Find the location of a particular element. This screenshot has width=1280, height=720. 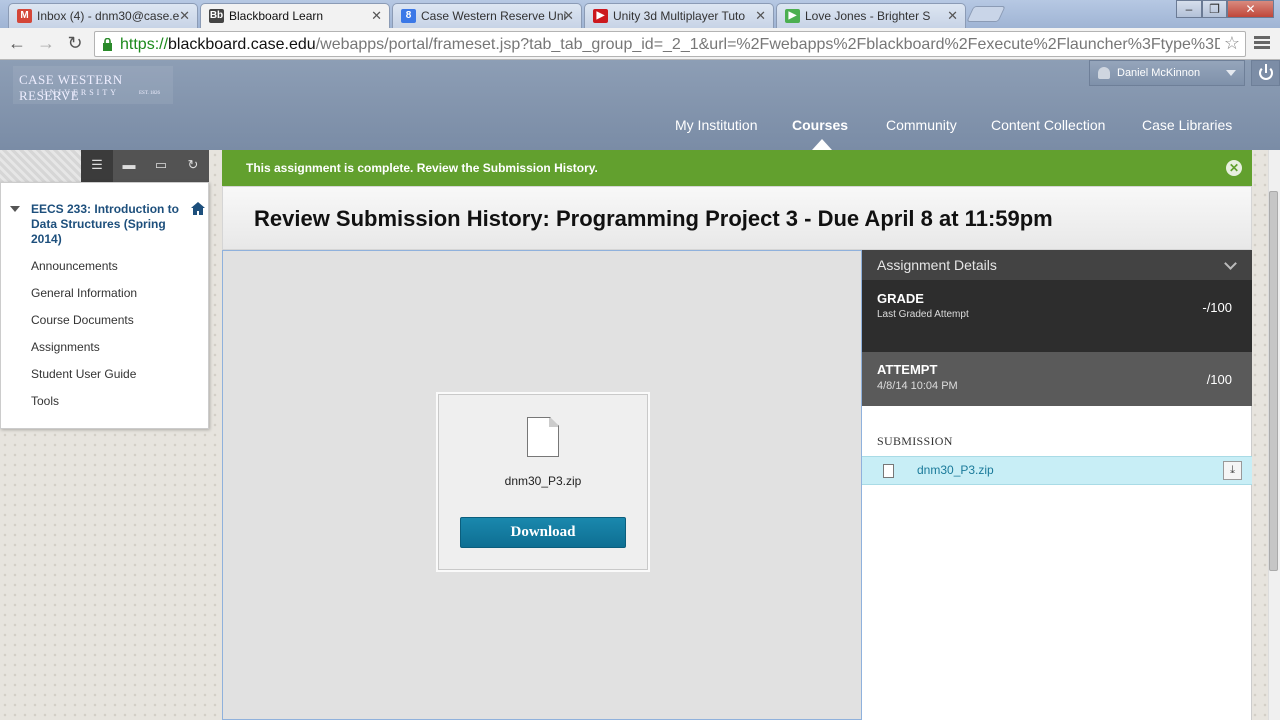

course-menu-view-buttons: ☰ ▬ ▭ ↻ is located at coordinates (145, 166).